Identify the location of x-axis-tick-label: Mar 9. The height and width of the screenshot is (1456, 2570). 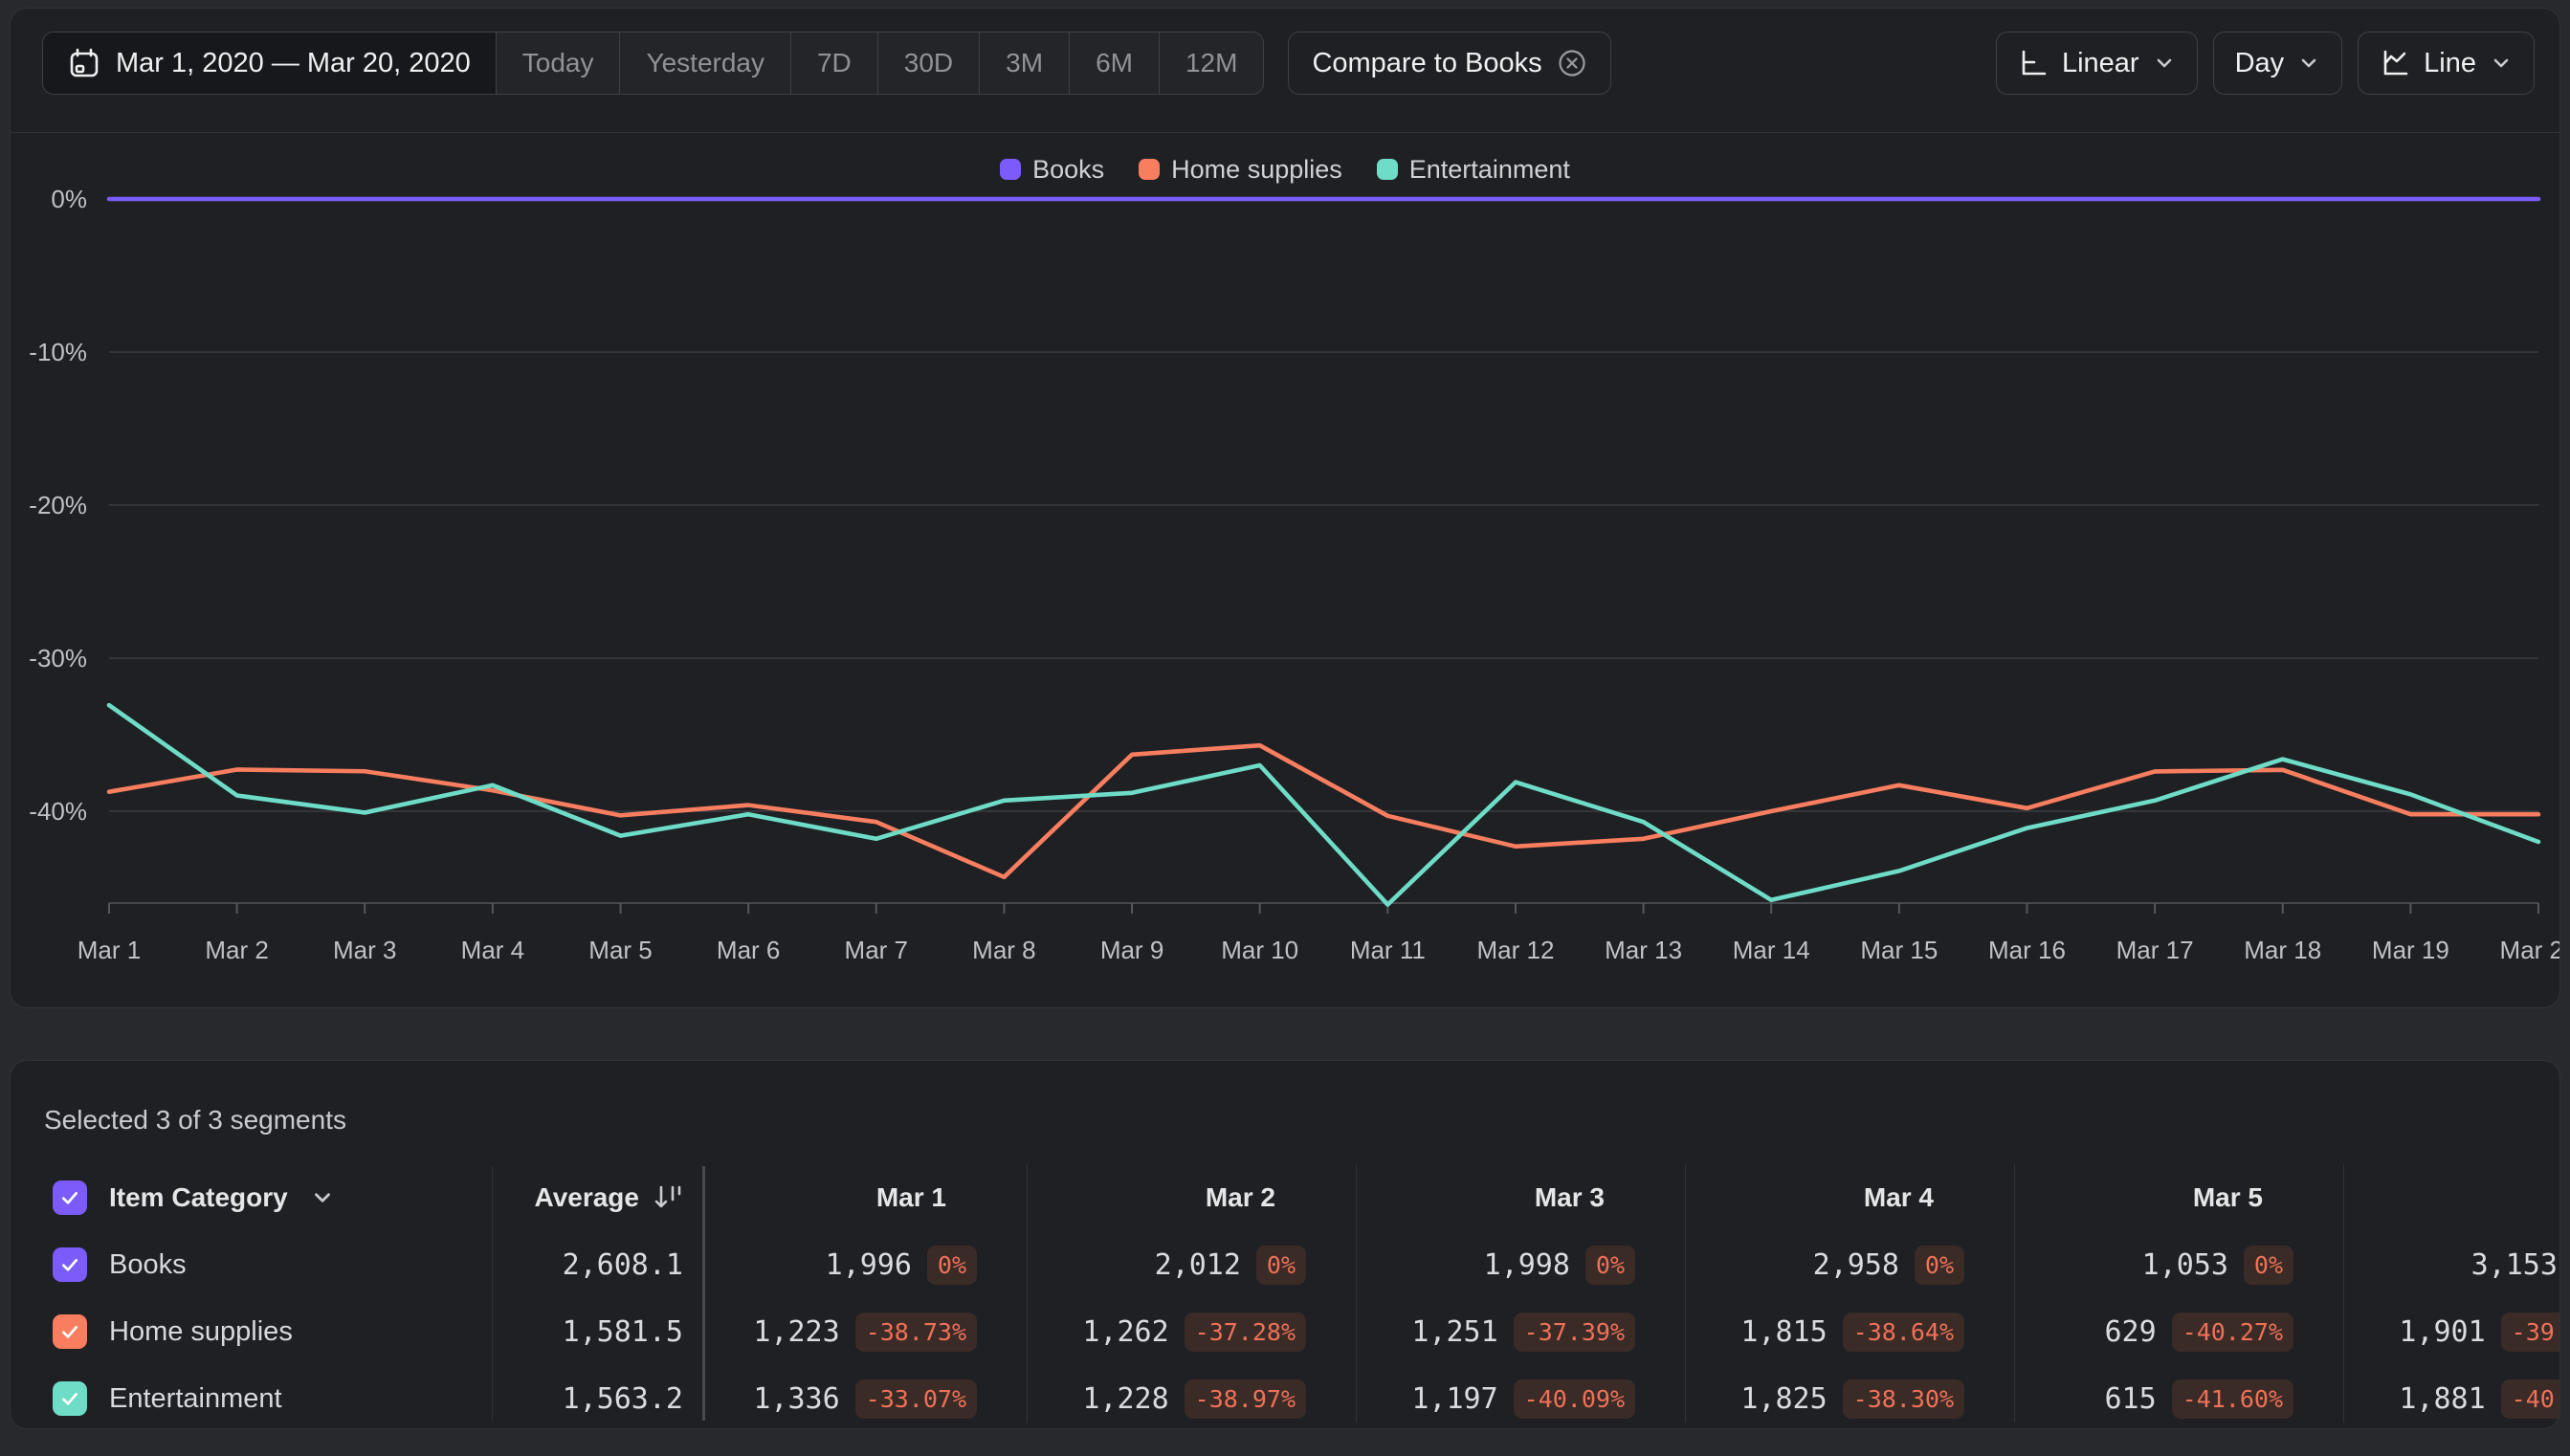
(1132, 950).